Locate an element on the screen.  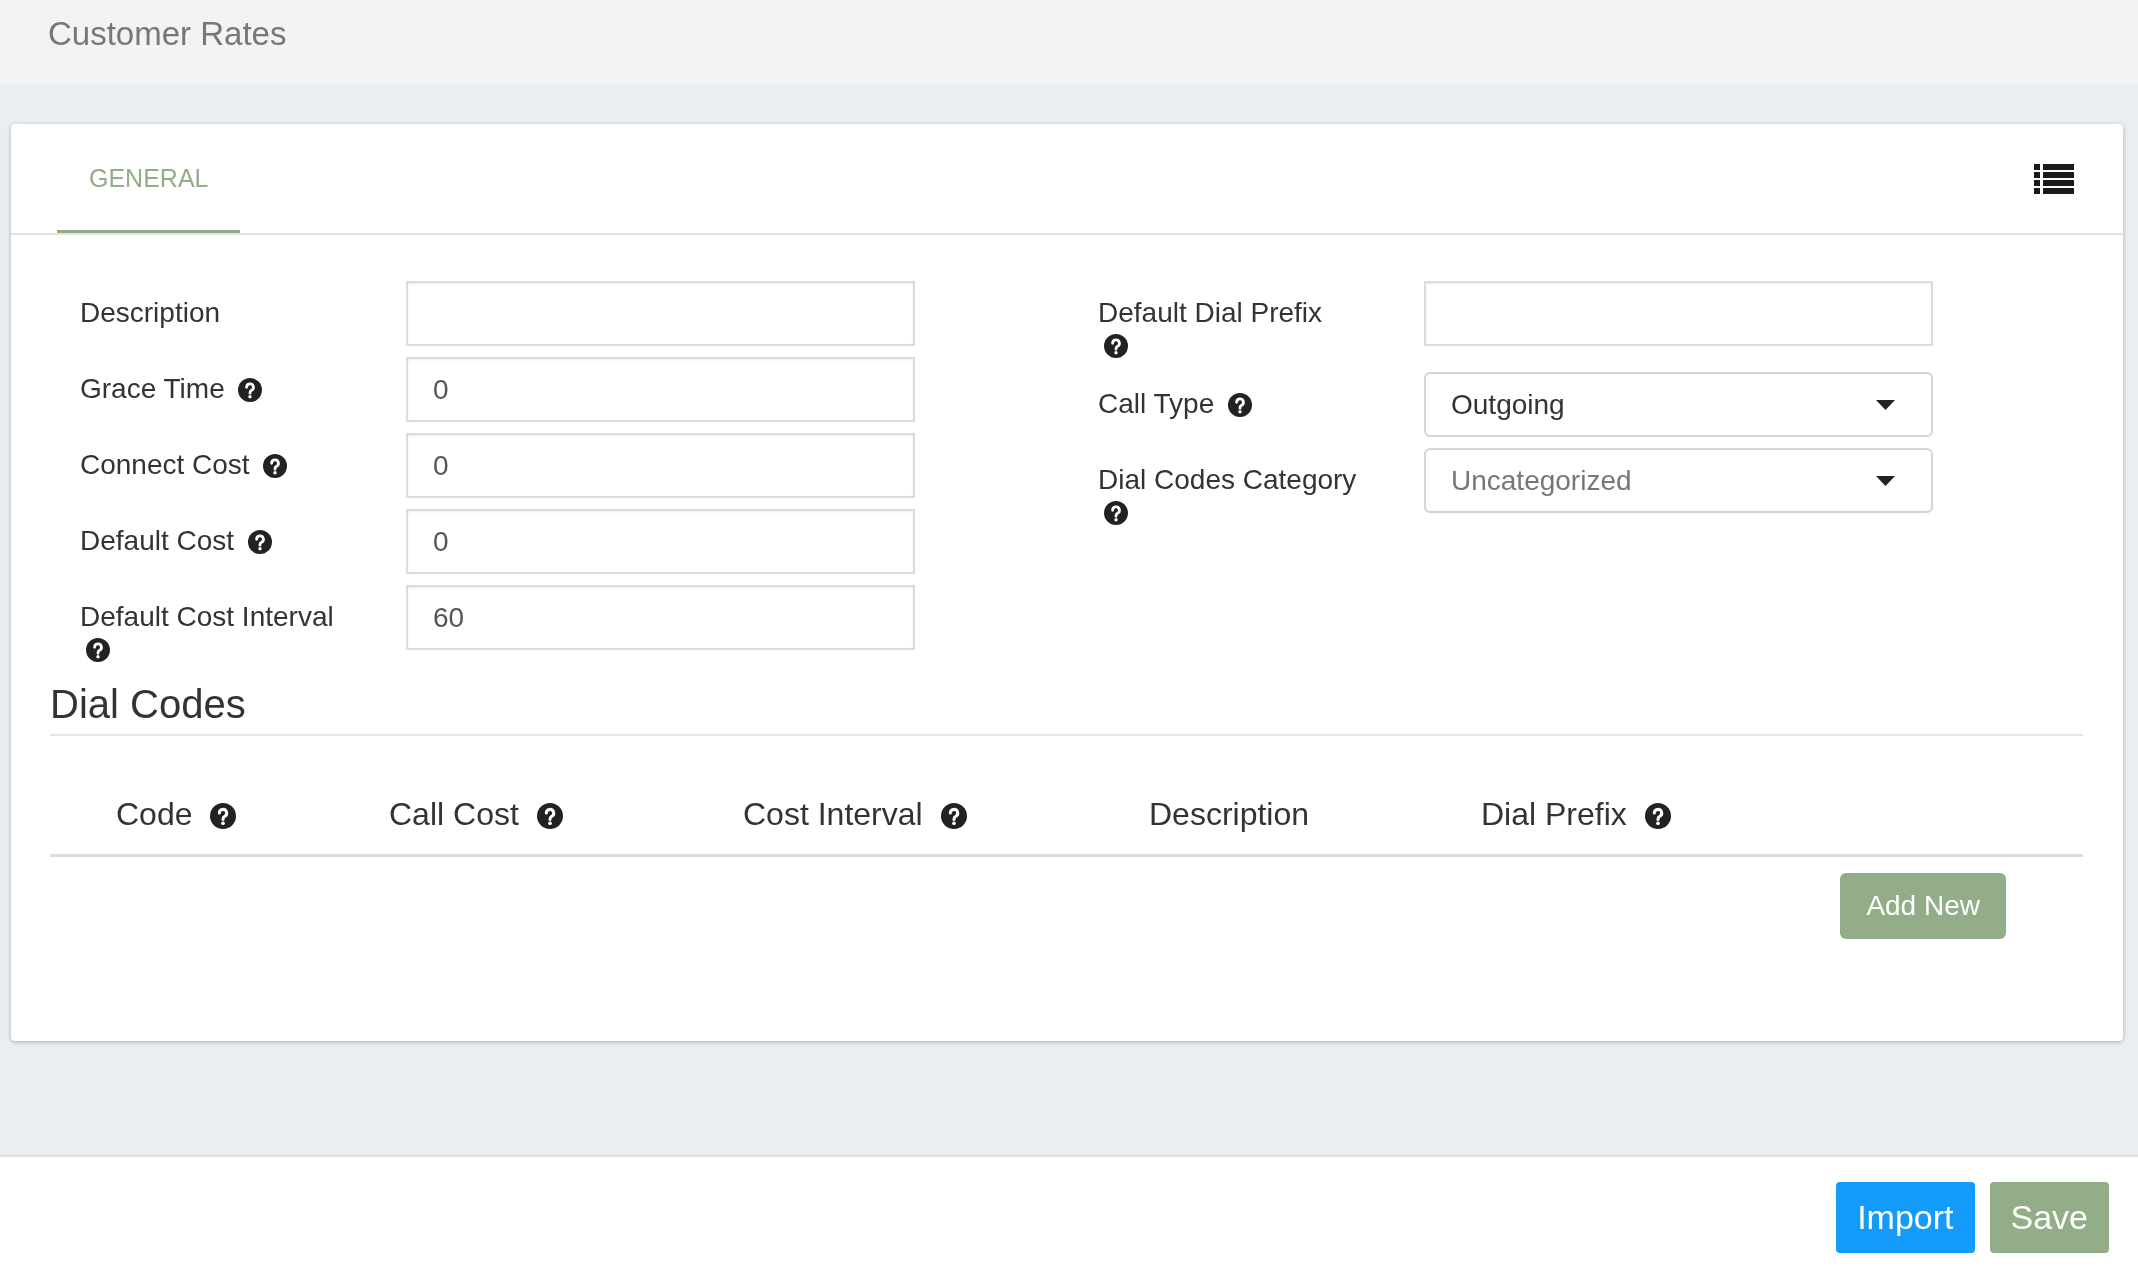
column-header: Call Cost is located at coordinates (454, 814).